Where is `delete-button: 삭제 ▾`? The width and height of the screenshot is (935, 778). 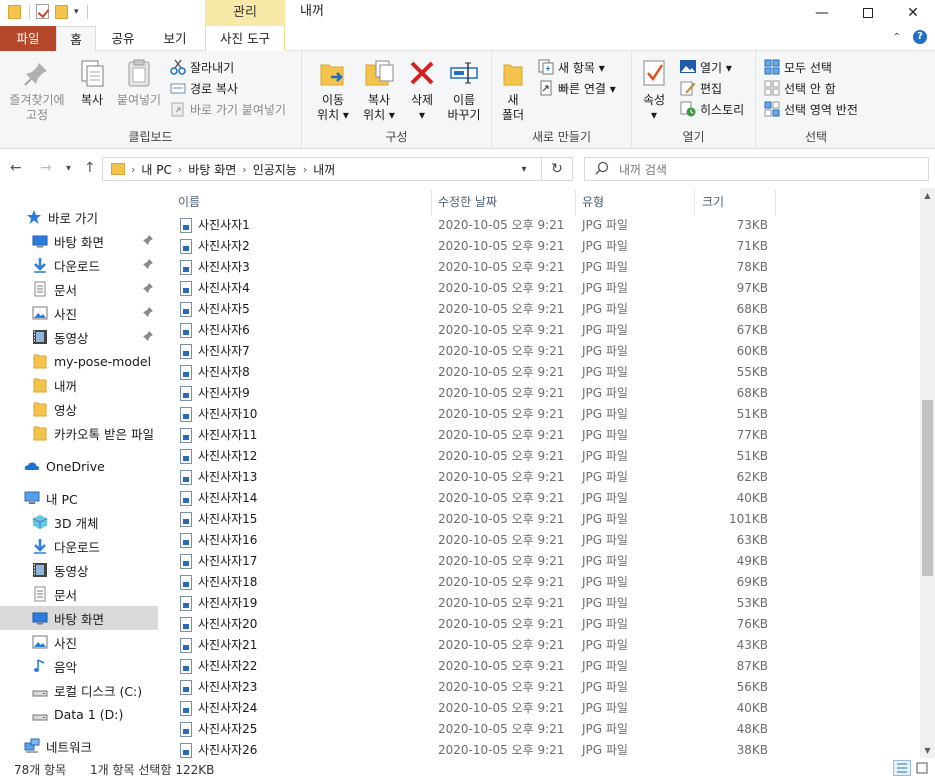
delete-button: 삭제 ▾ is located at coordinates (422, 90).